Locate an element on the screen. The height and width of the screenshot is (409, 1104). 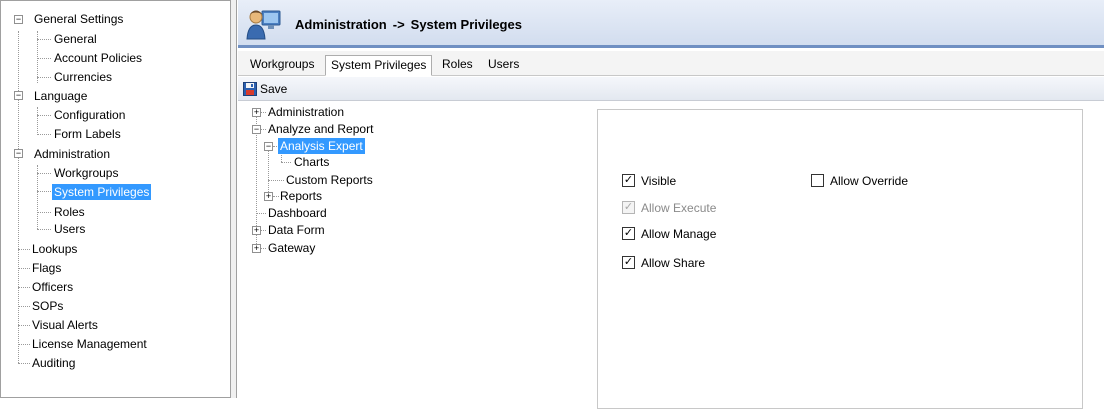
collapse-analysis-expert-icon: − is located at coordinates (268, 146).